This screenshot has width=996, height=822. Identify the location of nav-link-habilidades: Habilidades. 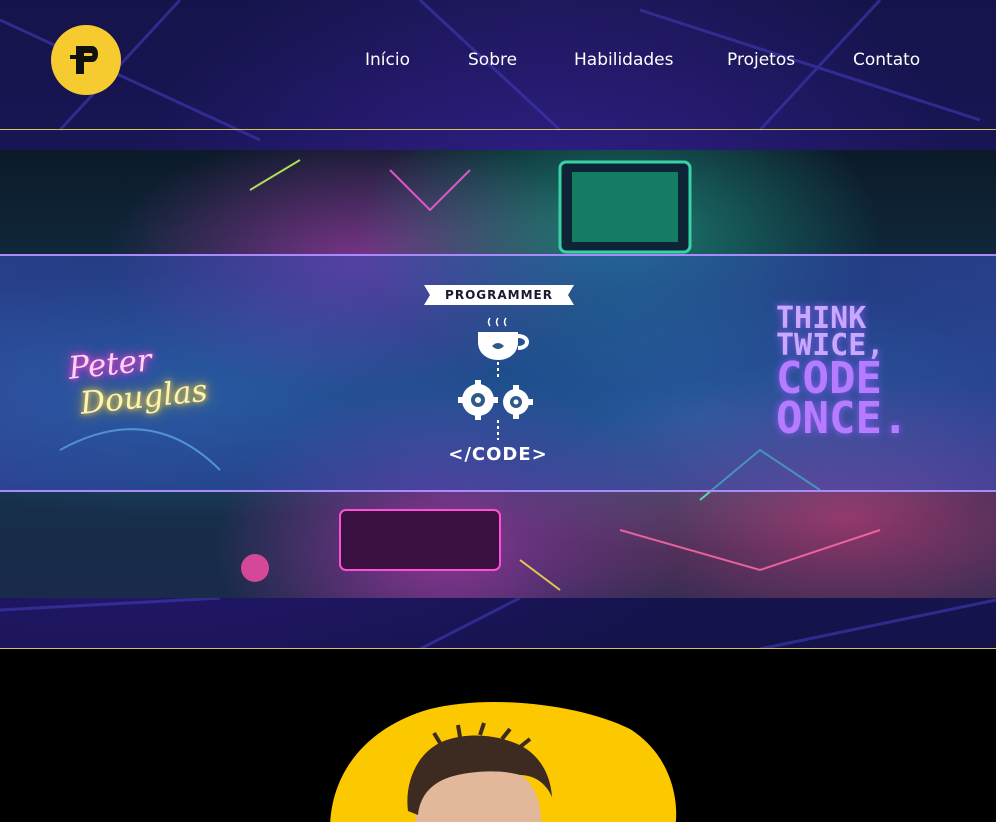
(623, 60).